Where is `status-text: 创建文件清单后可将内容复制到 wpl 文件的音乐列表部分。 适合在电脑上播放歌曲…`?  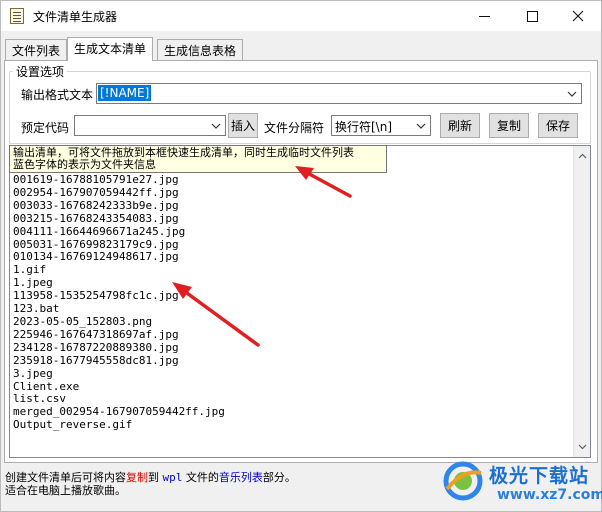
status-text: 创建文件清单后可将内容复制到 wpl 文件的音乐列表部分。 适合在电脑上播放歌曲… is located at coordinates (220, 484).